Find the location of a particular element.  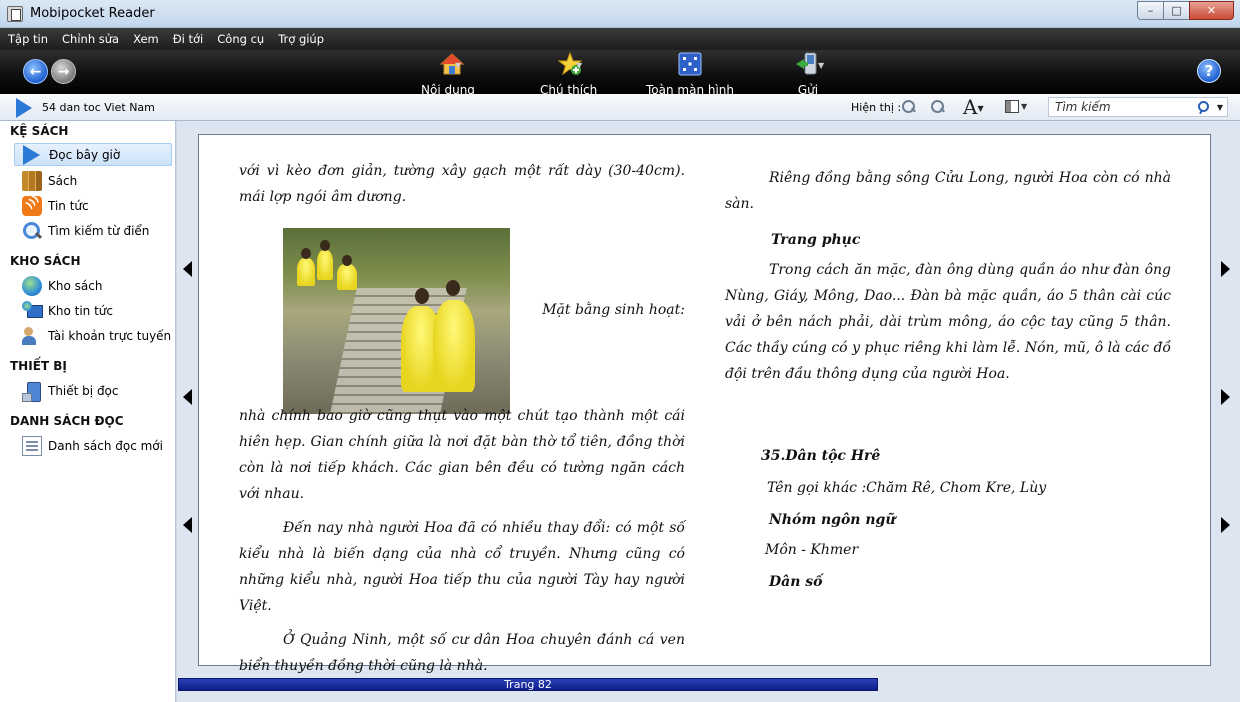

menu-file: Tập tin is located at coordinates (28, 39).